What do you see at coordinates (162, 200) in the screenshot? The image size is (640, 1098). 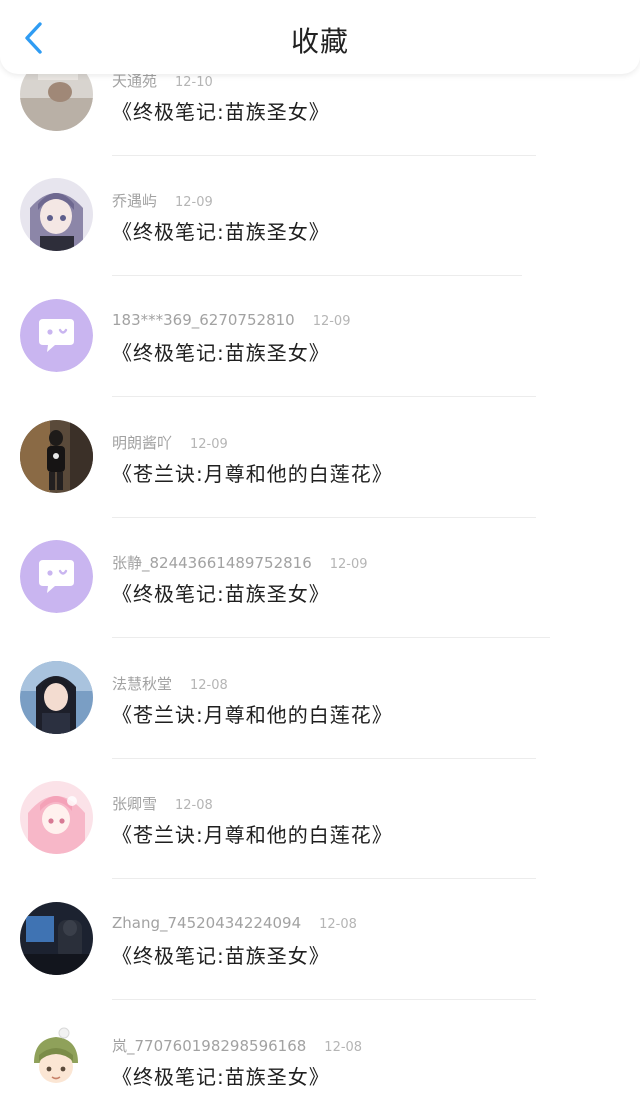 I see `item-meta: 乔遇屿 12-09` at bounding box center [162, 200].